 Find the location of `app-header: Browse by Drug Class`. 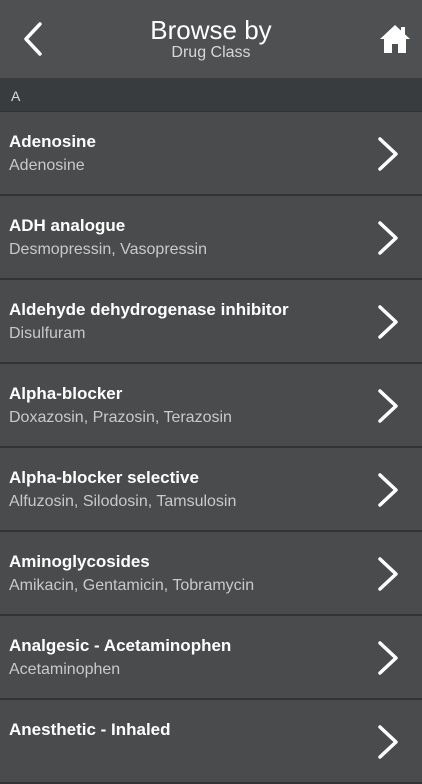

app-header: Browse by Drug Class is located at coordinates (211, 39).